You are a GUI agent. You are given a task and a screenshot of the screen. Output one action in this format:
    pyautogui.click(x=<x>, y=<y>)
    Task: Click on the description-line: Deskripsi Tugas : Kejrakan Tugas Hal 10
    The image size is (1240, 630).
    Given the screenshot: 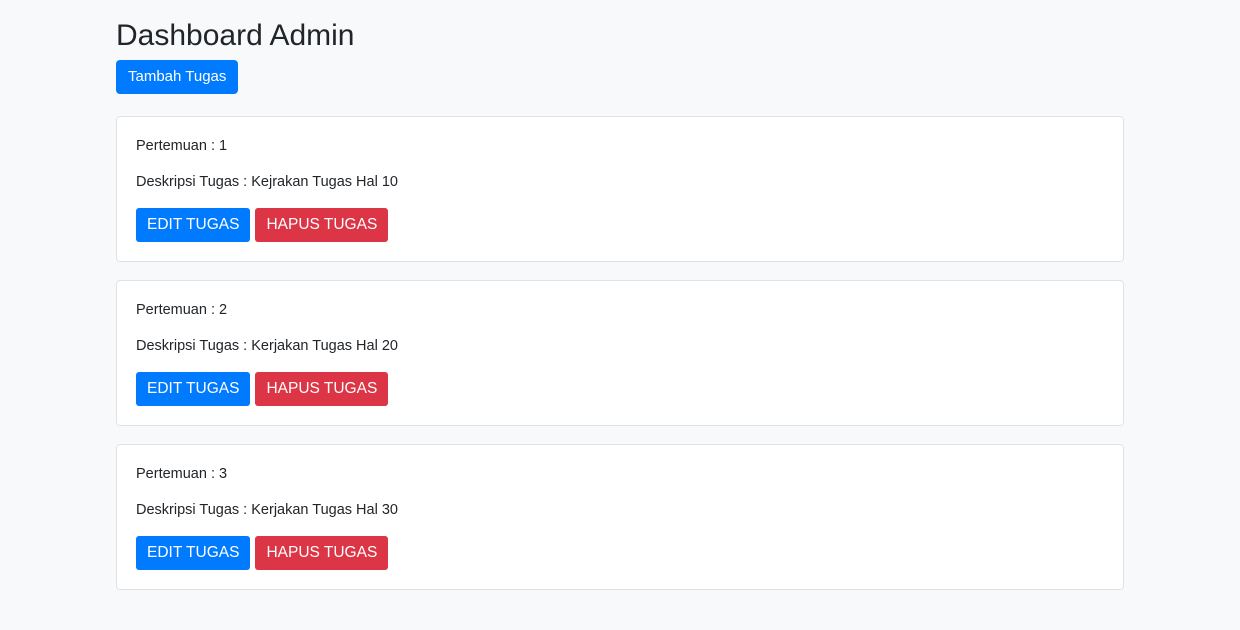 What is the action you would take?
    pyautogui.click(x=267, y=182)
    